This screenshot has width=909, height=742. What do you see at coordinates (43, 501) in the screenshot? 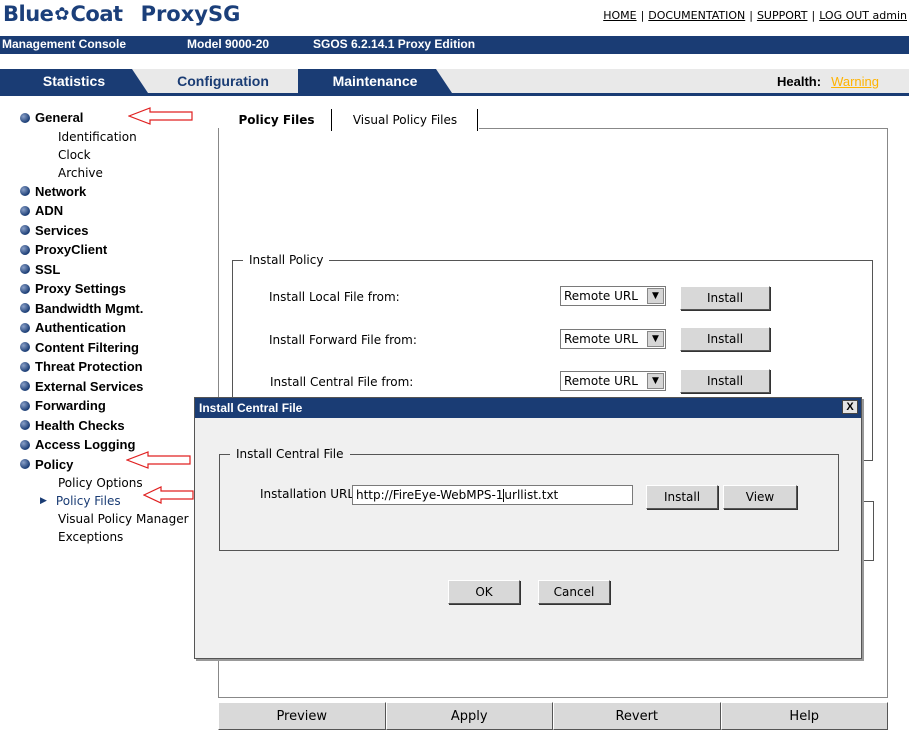
I see `triangle-right-icon: ▶` at bounding box center [43, 501].